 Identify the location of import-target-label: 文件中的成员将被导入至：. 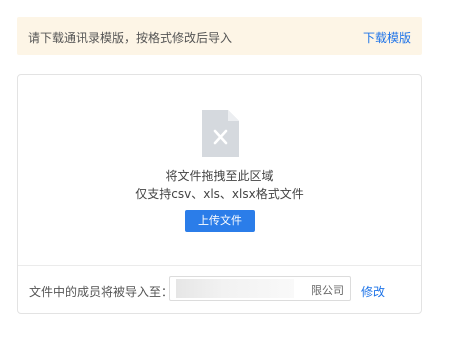
(101, 292).